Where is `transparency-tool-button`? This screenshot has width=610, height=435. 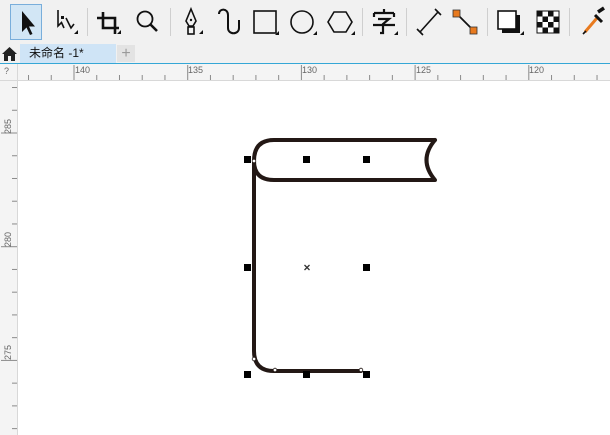
transparency-tool-button is located at coordinates (548, 22).